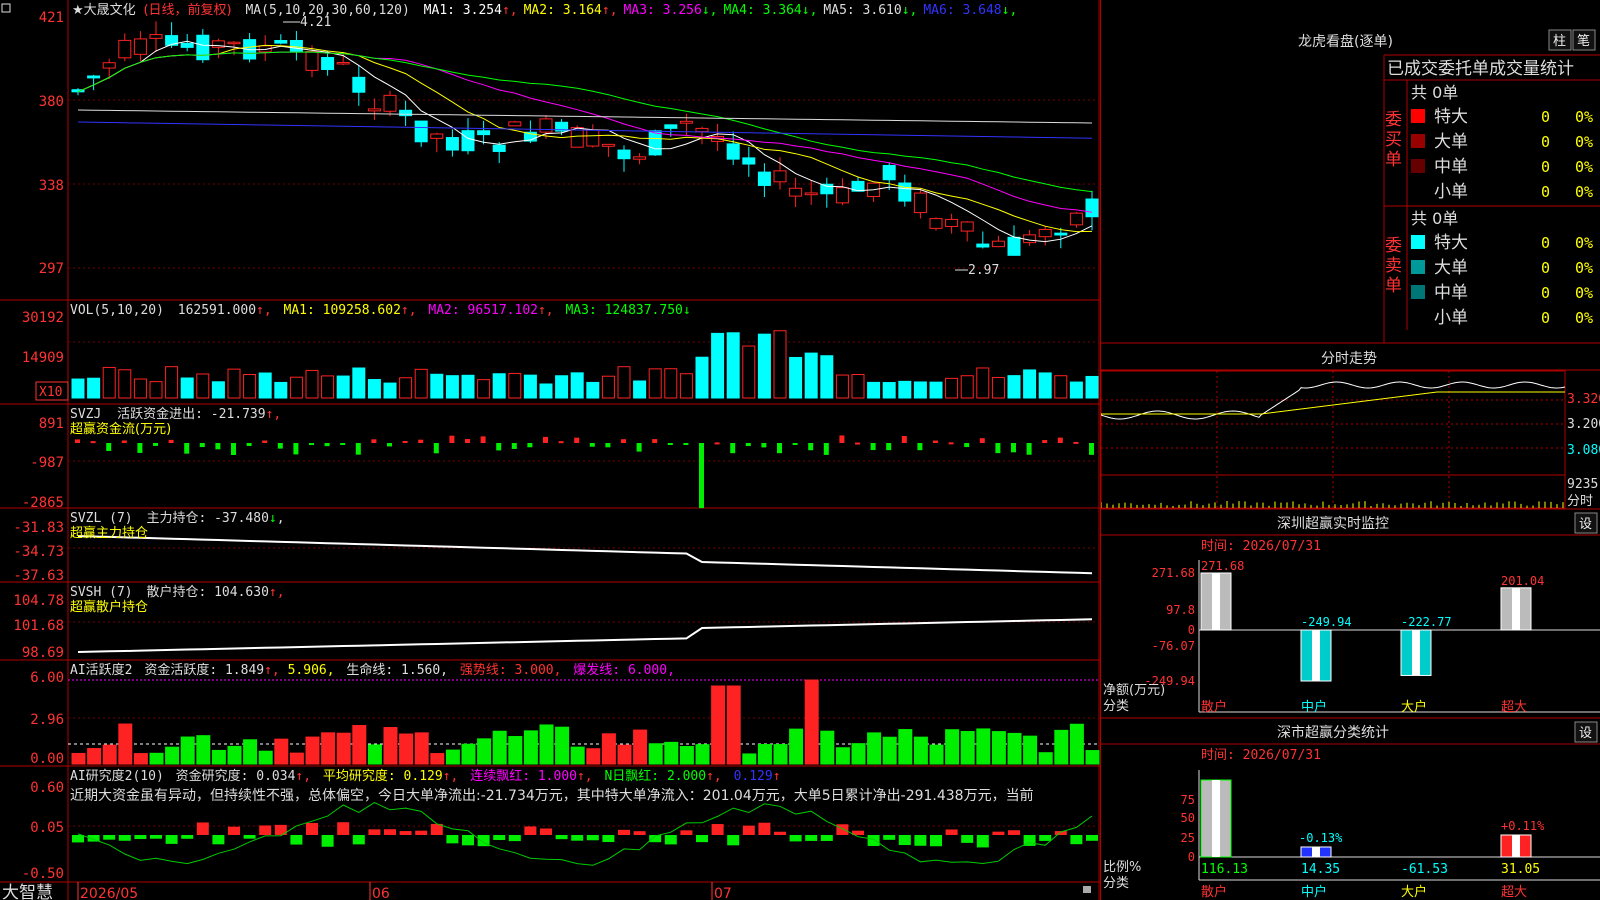 The image size is (1600, 900). What do you see at coordinates (175, 414) in the screenshot?
I see `svzj-title: SVZJ 活跃资金进出: -21.739↑,` at bounding box center [175, 414].